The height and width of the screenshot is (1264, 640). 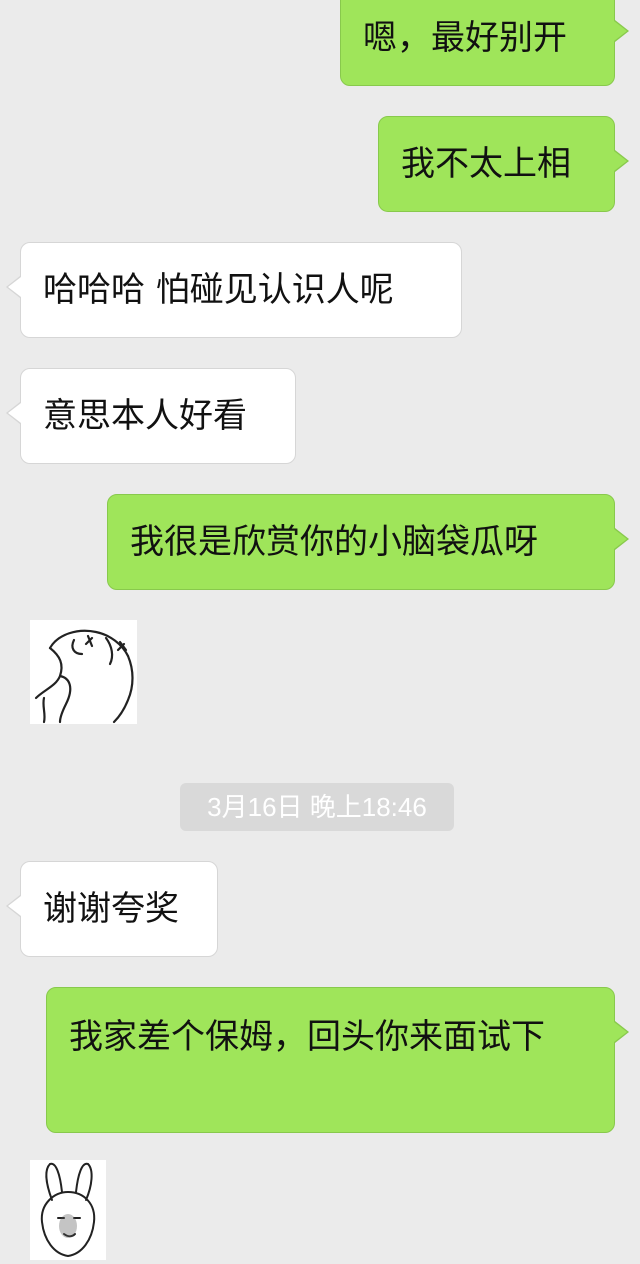 I want to click on received-message-bubble: 谢谢夸奖, so click(x=112, y=909).